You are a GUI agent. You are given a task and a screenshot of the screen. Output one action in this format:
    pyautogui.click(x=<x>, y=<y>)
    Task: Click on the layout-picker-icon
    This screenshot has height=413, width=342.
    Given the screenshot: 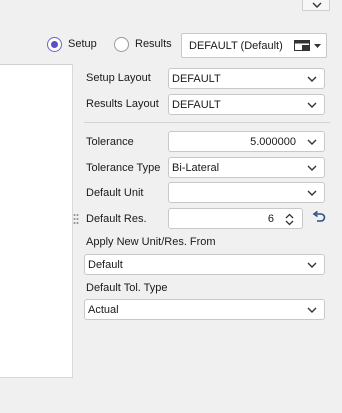 What is the action you would take?
    pyautogui.click(x=307, y=45)
    